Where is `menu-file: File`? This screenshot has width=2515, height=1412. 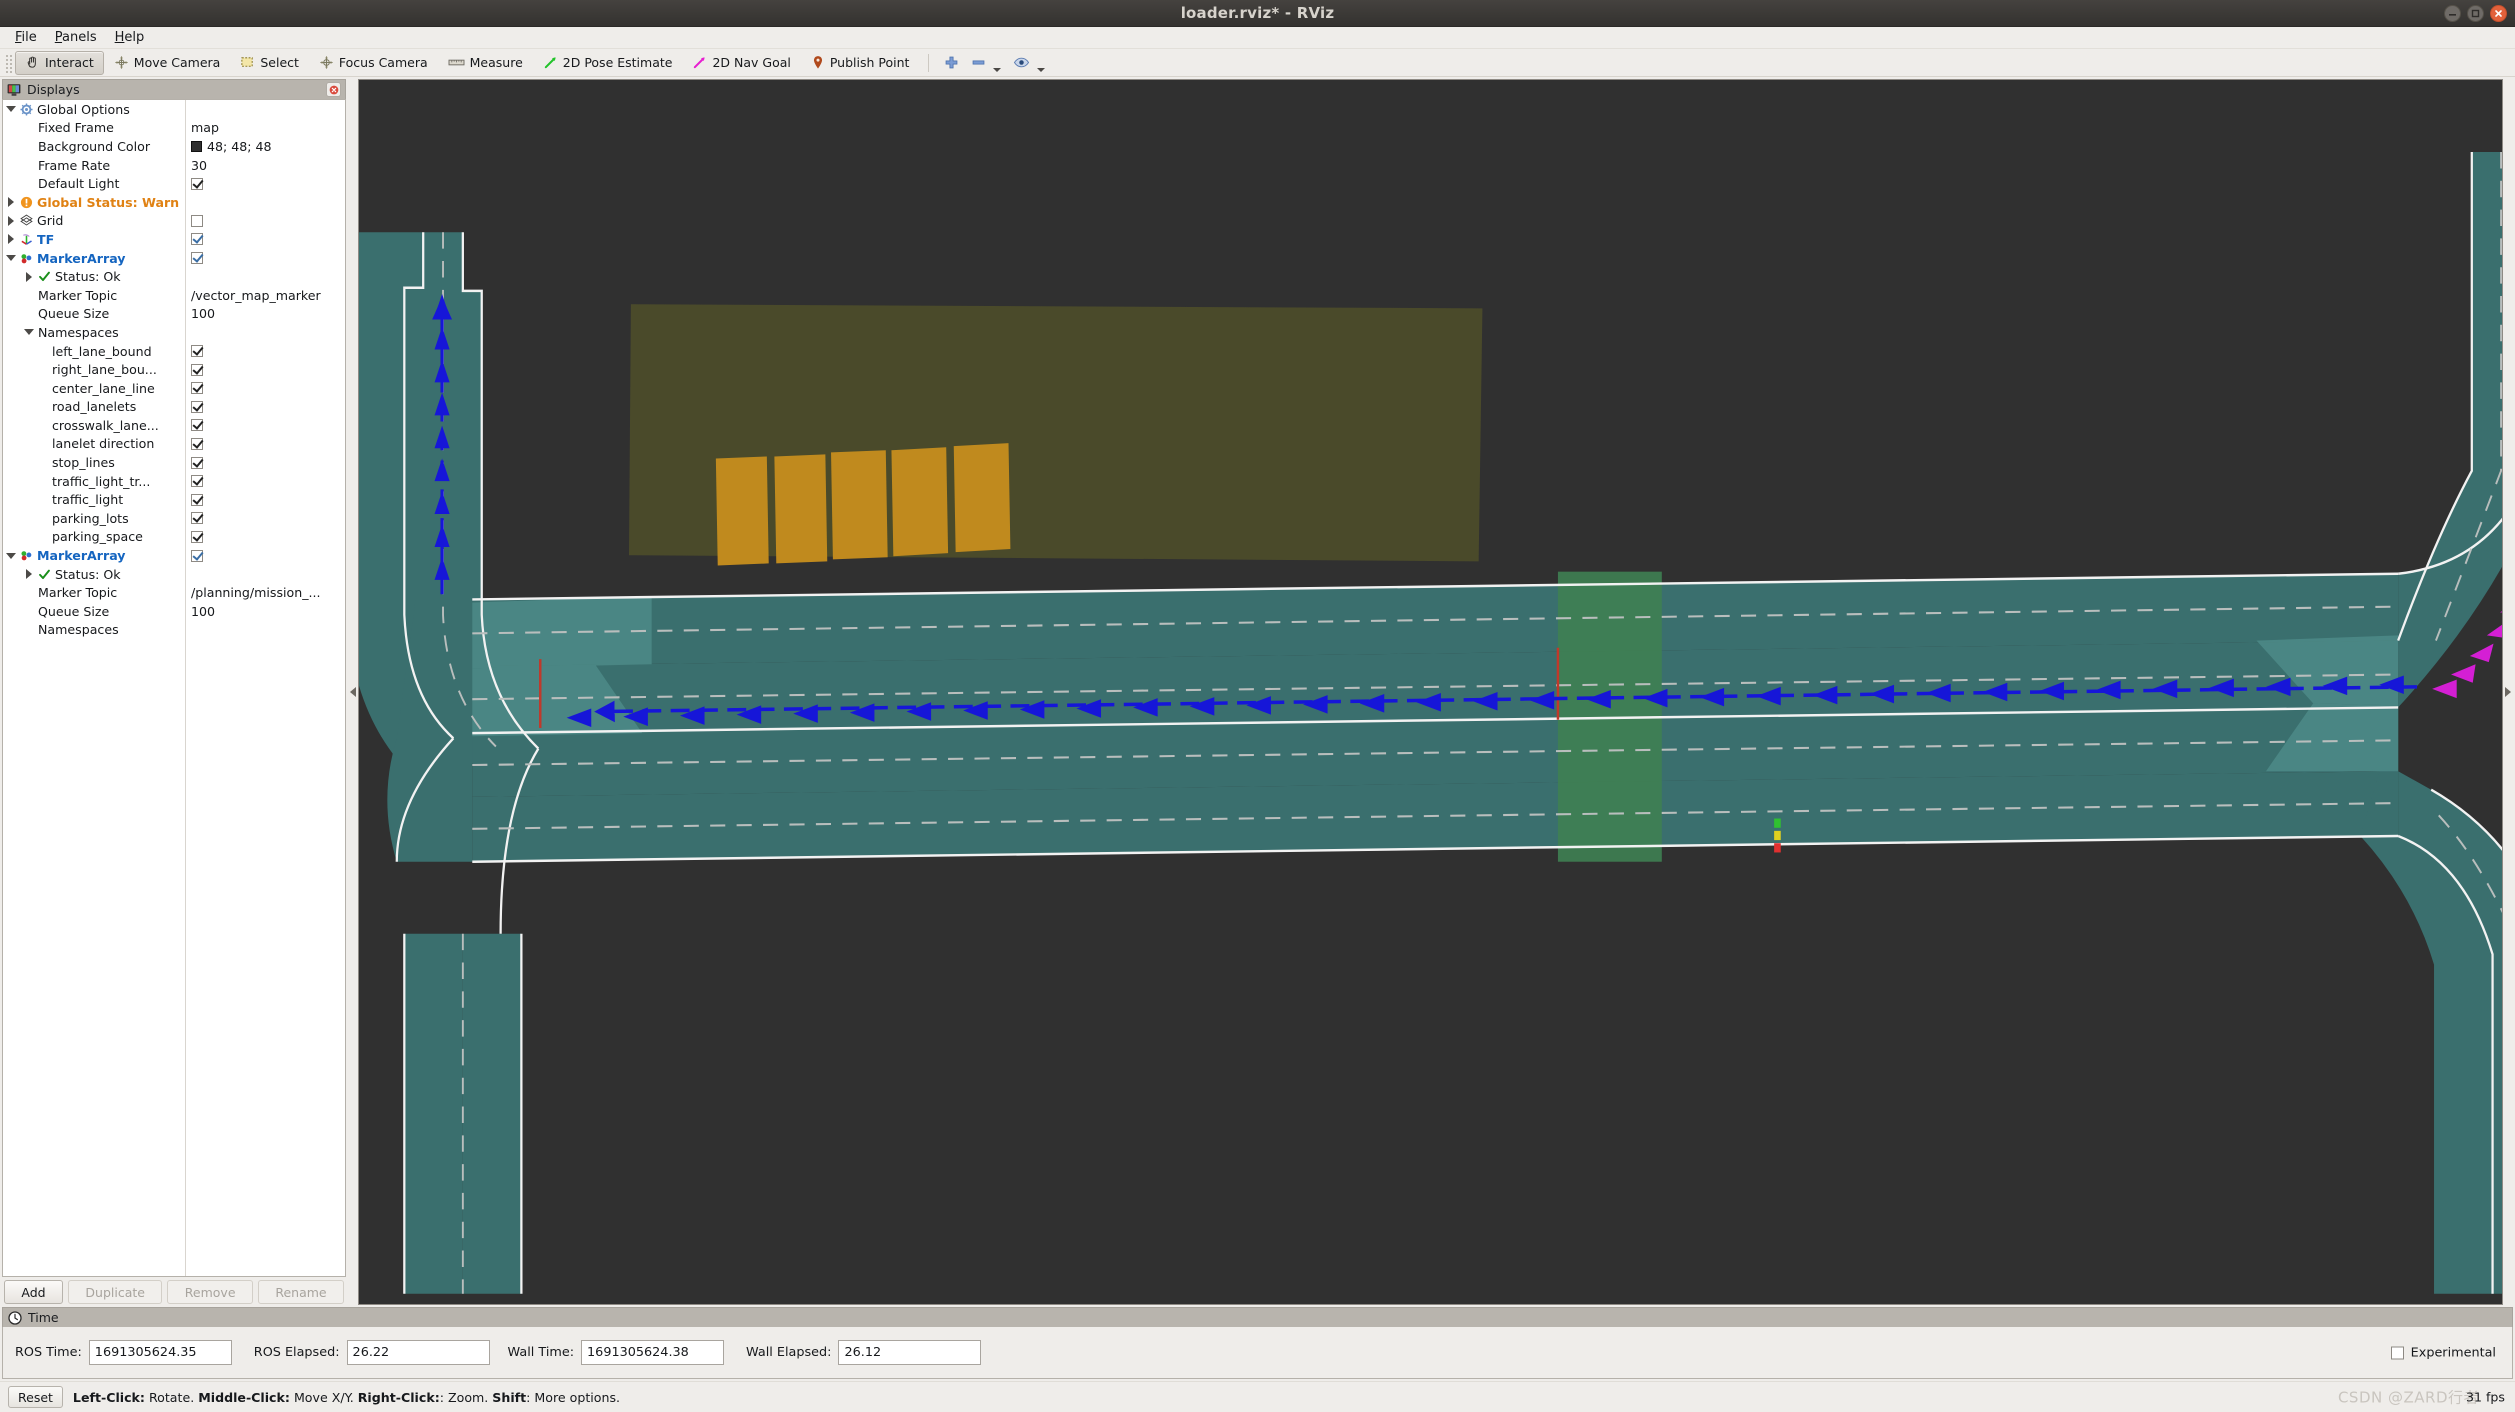 menu-file: File is located at coordinates (27, 37).